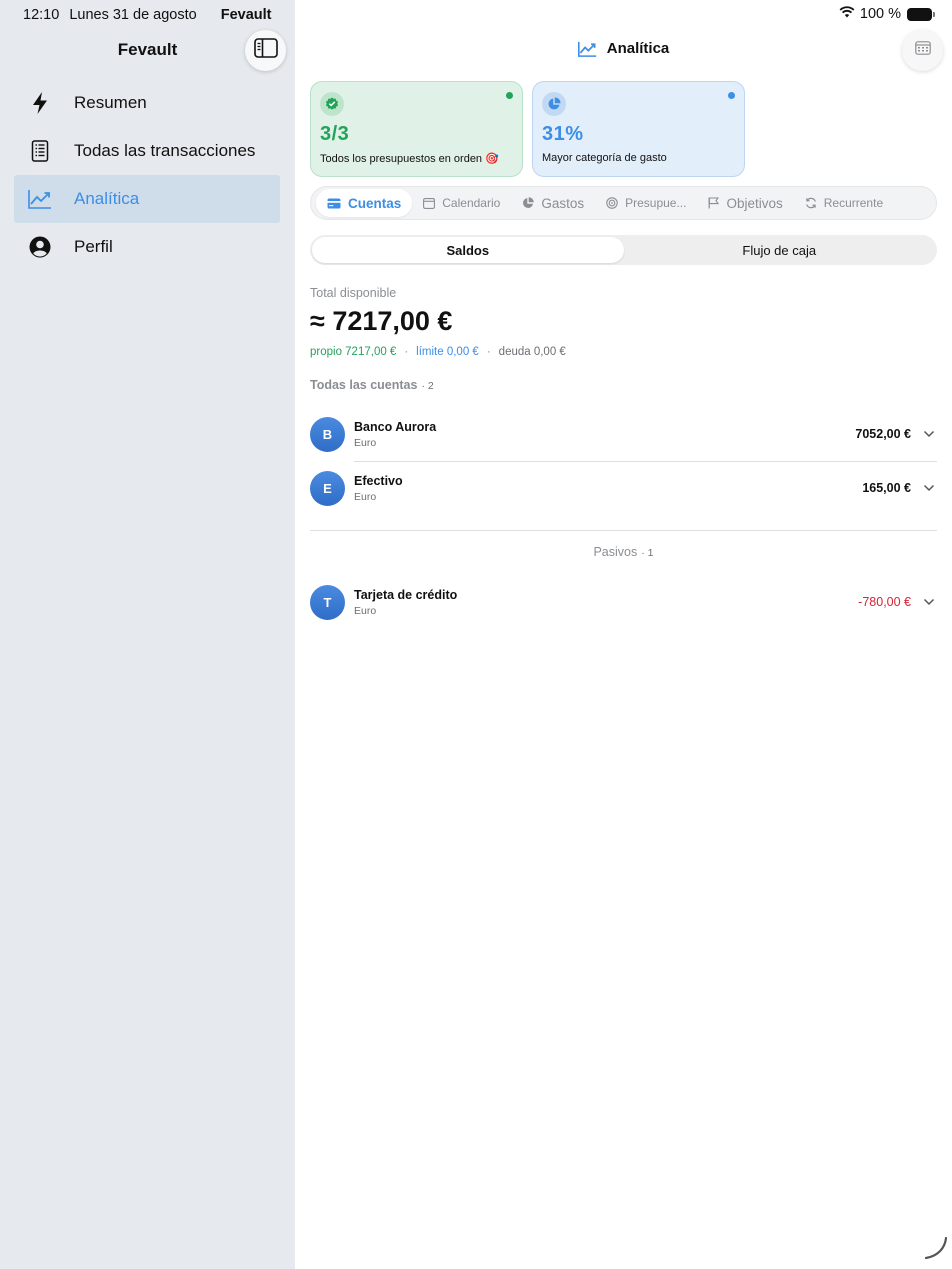  Describe the element at coordinates (107, 198) in the screenshot. I see `sidebar-item-label: Analítica` at that location.